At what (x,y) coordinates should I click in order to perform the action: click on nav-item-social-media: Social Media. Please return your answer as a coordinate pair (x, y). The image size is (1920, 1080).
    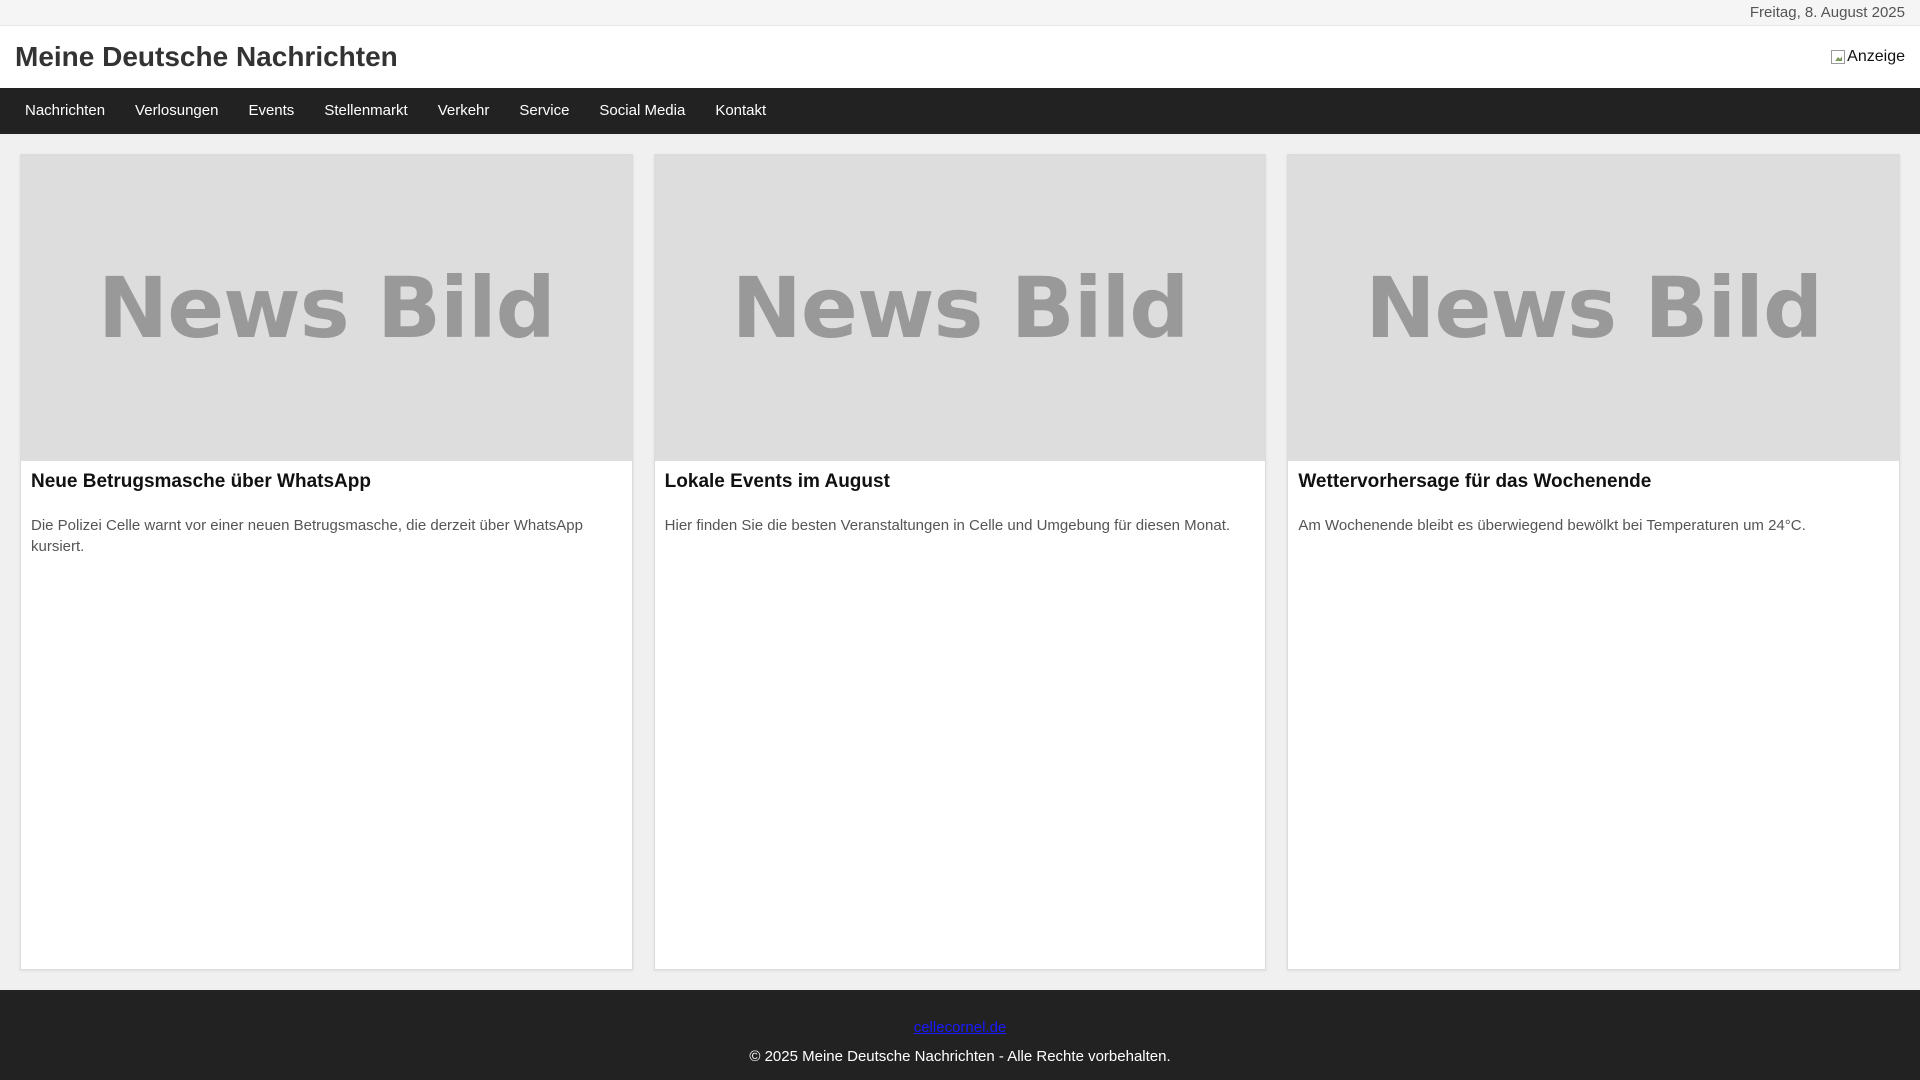
    Looking at the image, I should click on (642, 111).